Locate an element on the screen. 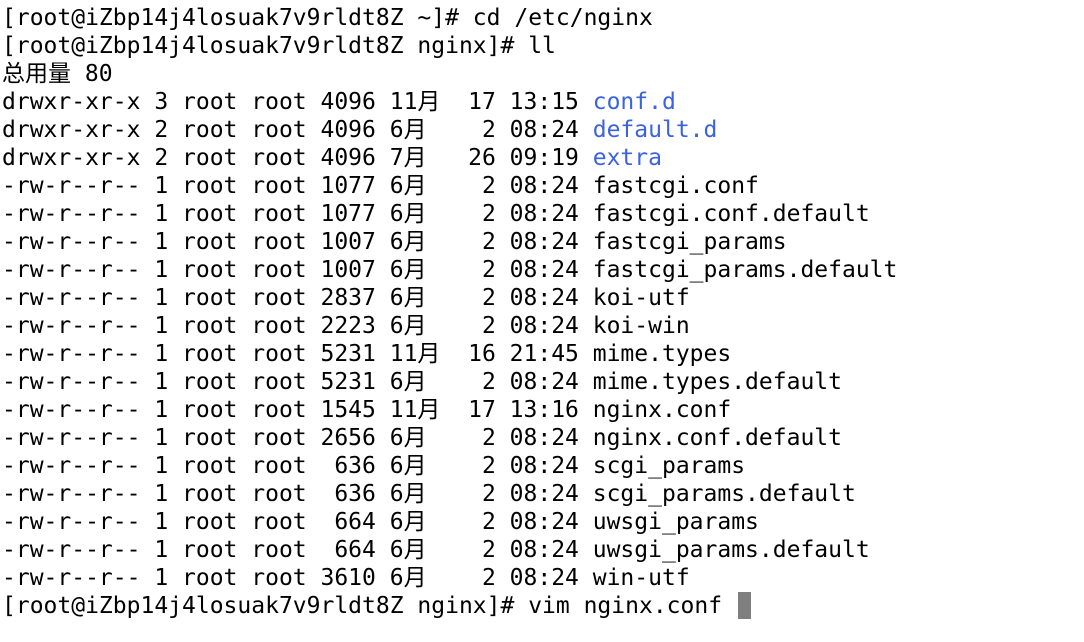 This screenshot has width=1084, height=642. file-name: uwsgi_params.default is located at coordinates (731, 550).